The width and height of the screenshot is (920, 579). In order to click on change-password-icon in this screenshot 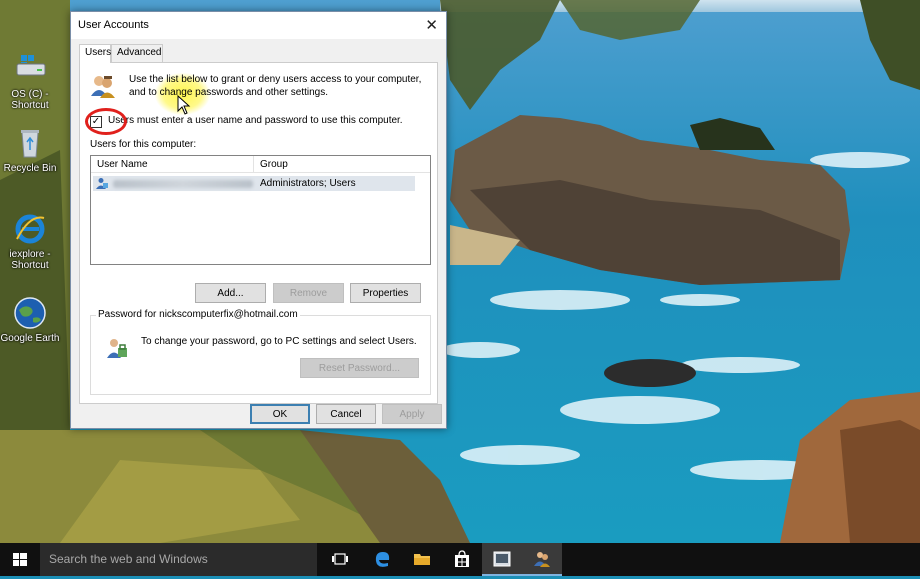, I will do `click(117, 348)`.